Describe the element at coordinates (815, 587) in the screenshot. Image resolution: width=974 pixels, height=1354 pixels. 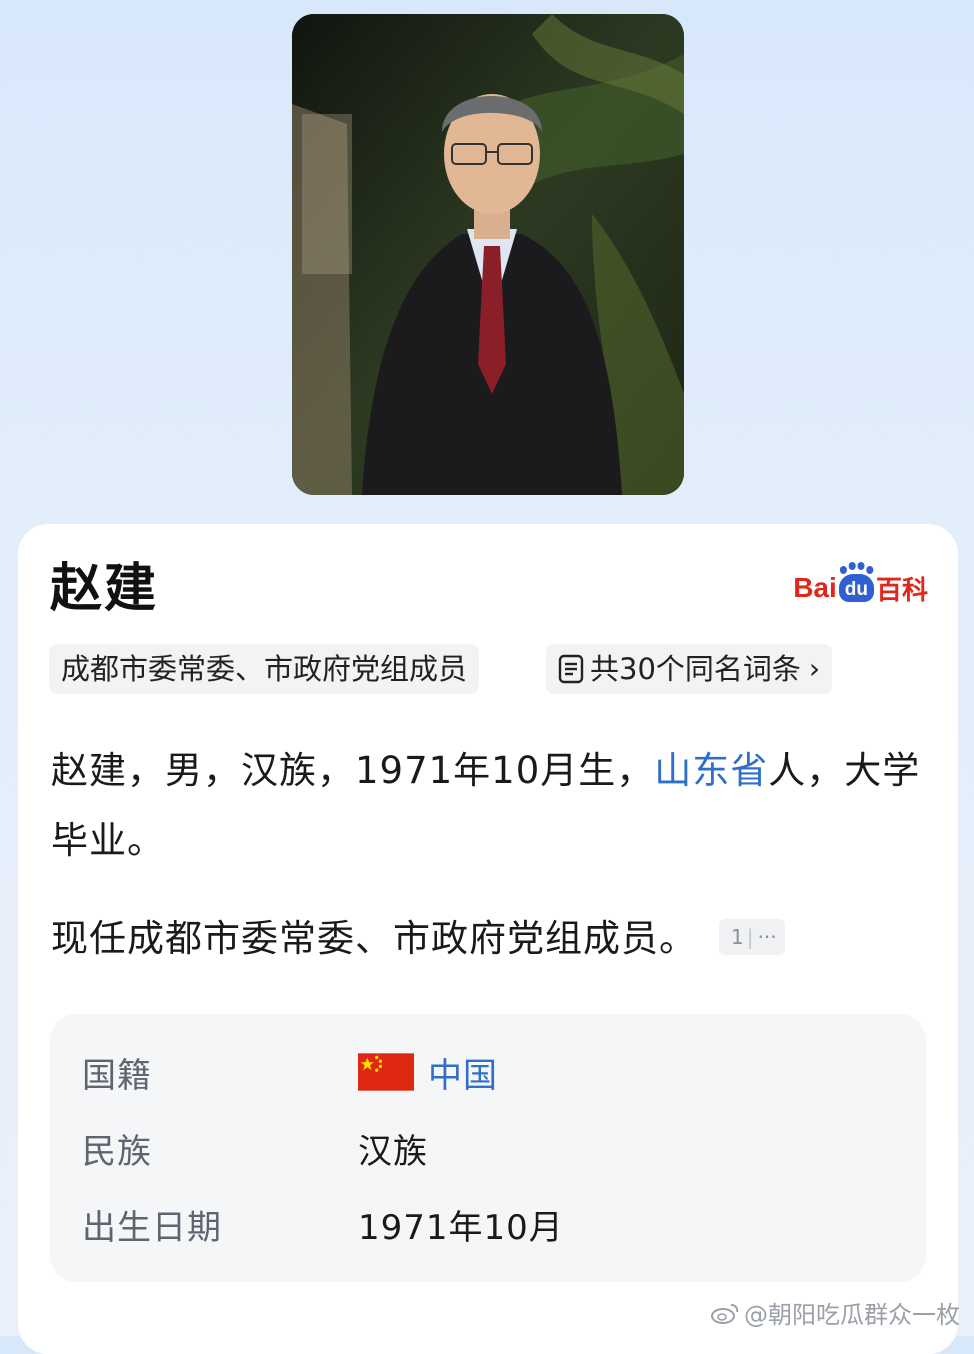
I see `logo-text-bai: Bai` at that location.